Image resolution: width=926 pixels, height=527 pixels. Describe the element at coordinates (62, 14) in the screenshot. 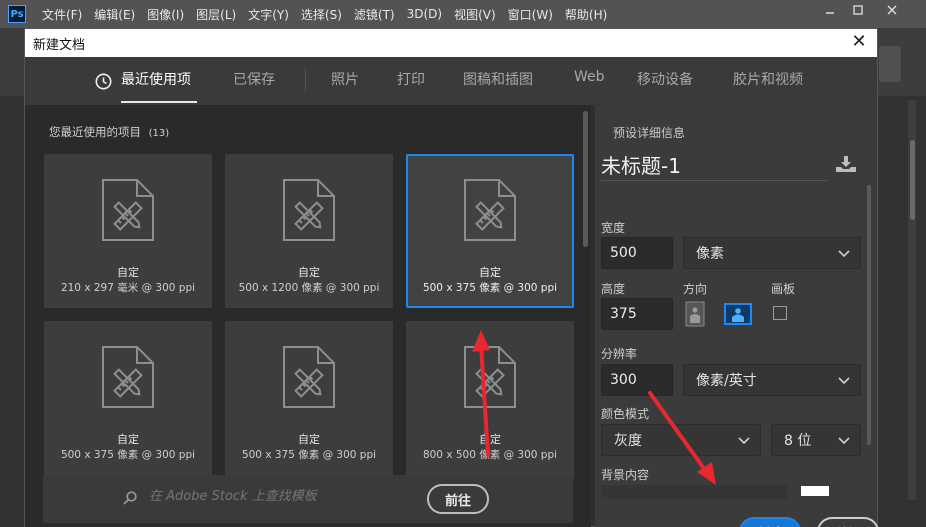

I see `menu-file: 文件(F)` at that location.